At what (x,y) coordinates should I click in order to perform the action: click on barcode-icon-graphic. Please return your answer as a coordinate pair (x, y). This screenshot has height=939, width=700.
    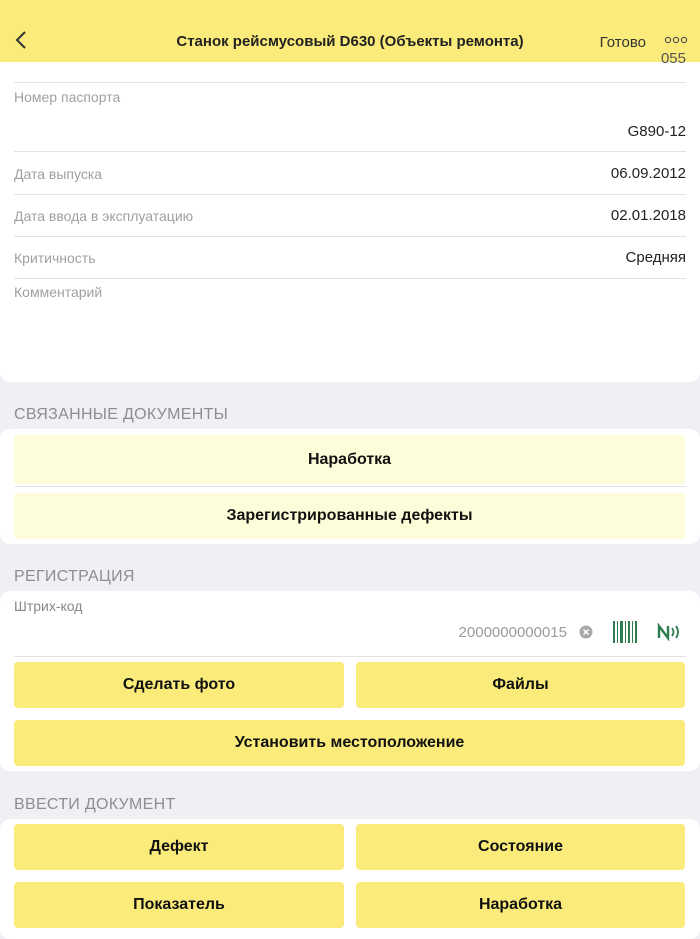
    Looking at the image, I should click on (625, 632).